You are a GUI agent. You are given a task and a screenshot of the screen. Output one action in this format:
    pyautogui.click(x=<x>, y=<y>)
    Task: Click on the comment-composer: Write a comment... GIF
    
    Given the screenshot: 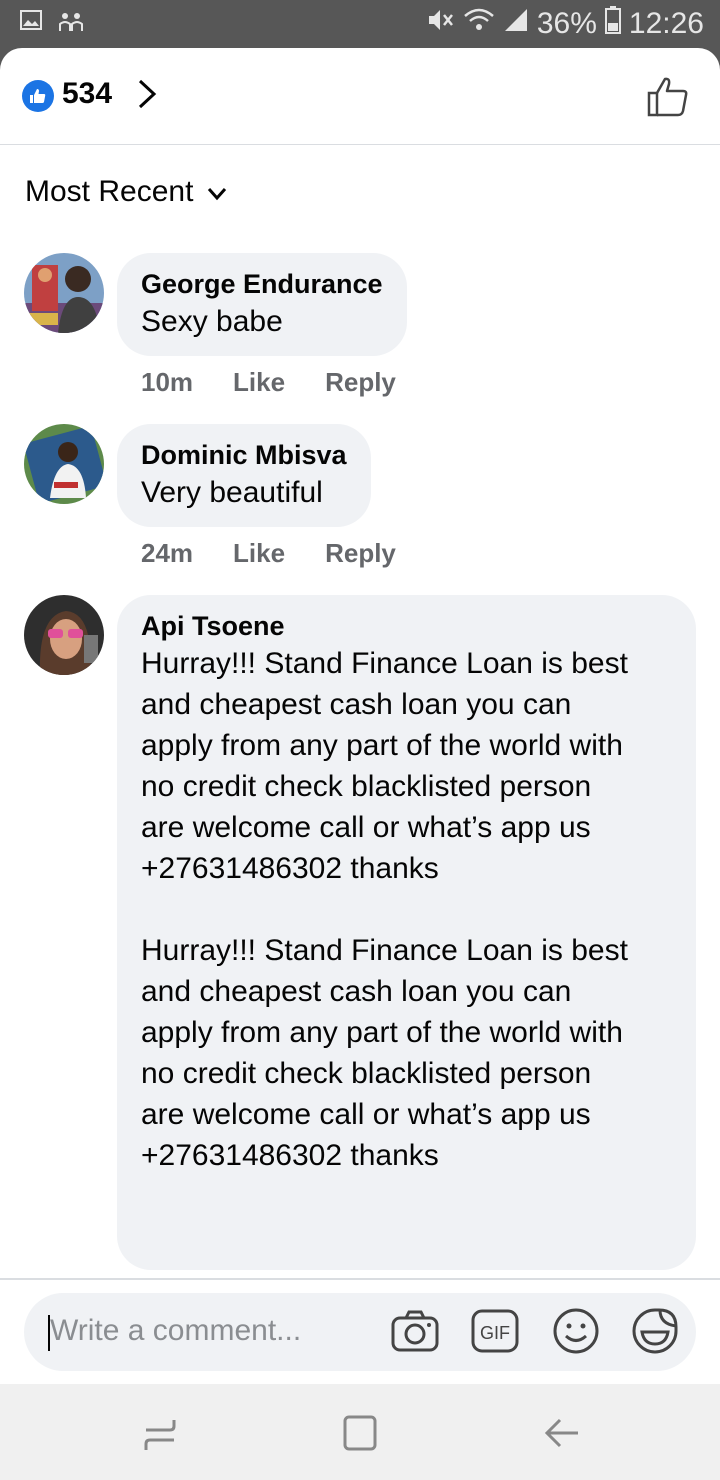 What is the action you would take?
    pyautogui.click(x=360, y=1332)
    